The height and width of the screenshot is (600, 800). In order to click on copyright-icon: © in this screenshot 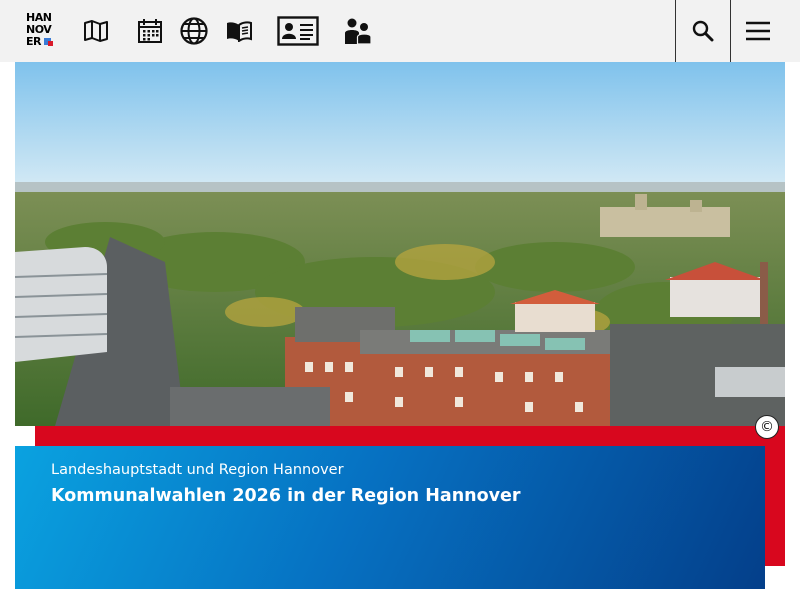, I will do `click(767, 427)`.